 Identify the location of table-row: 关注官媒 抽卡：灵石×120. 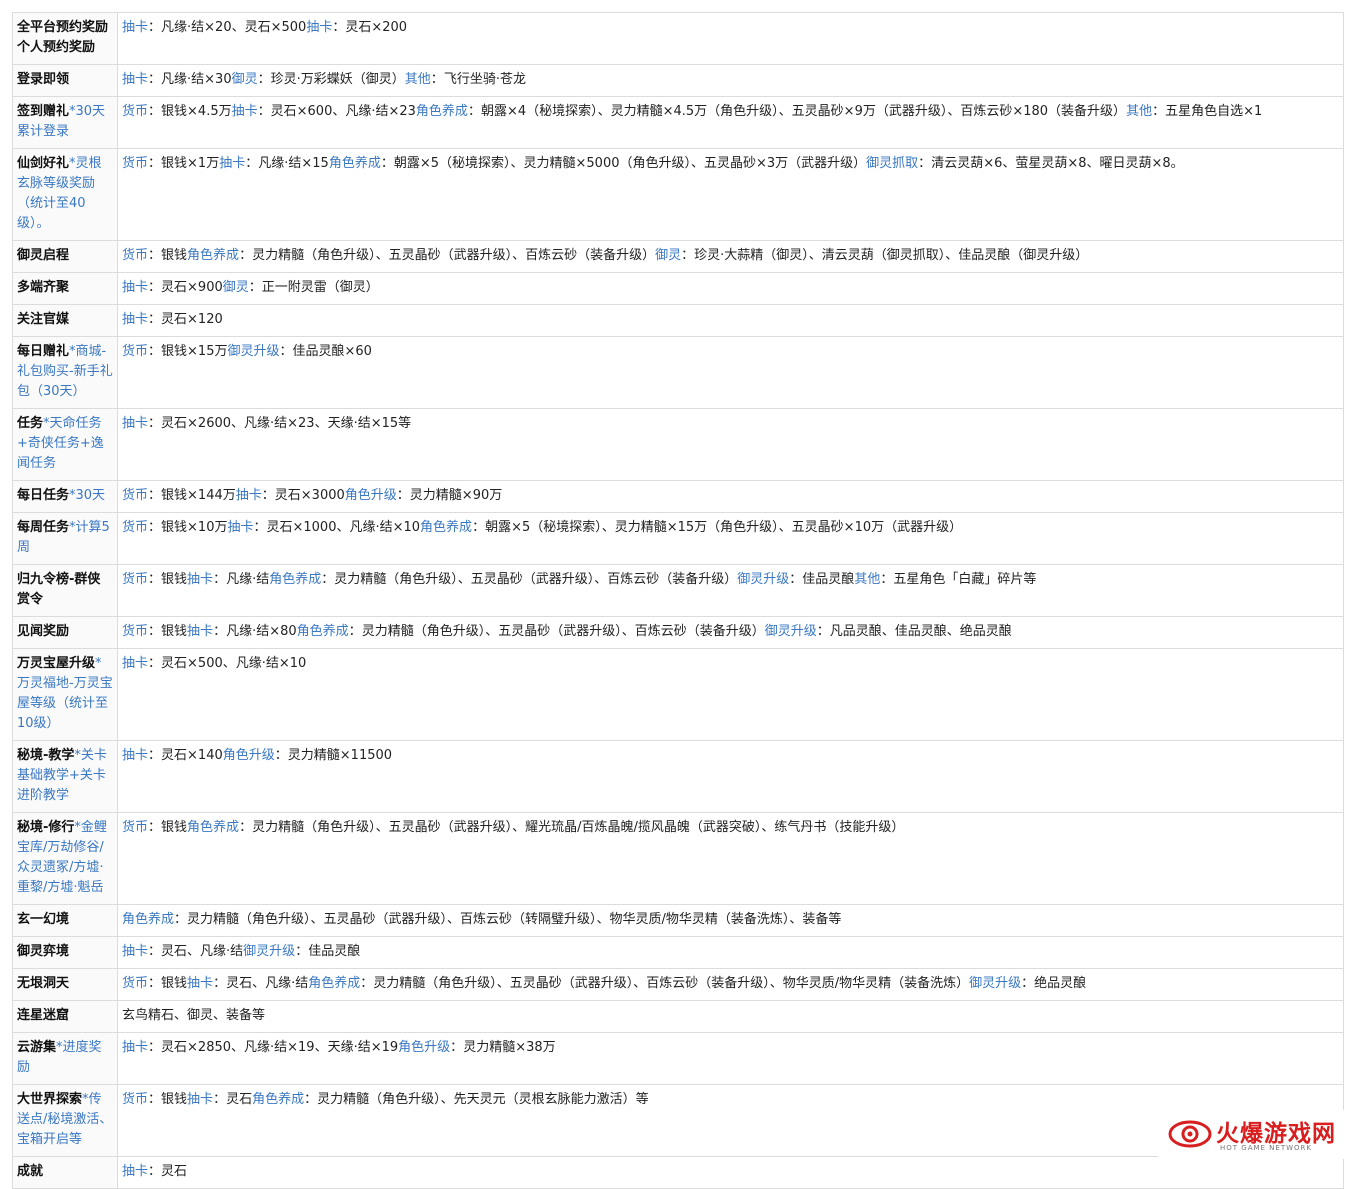
(678, 320).